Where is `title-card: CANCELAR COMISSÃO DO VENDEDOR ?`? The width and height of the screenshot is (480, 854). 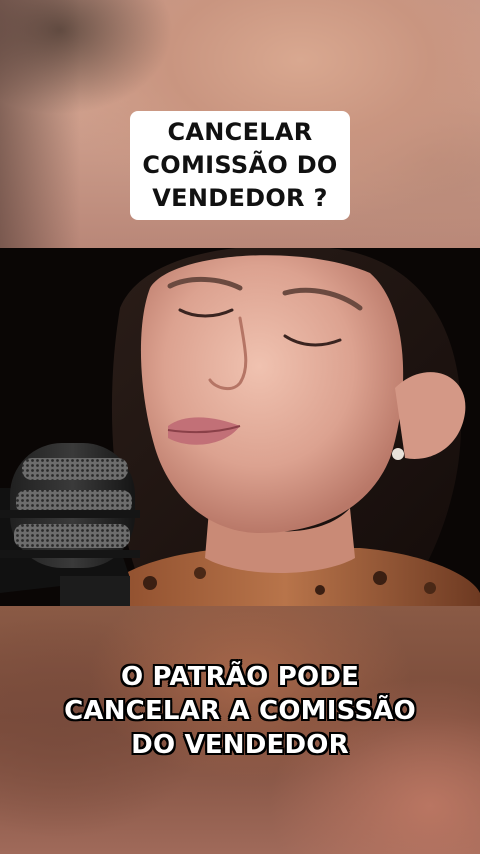 title-card: CANCELAR COMISSÃO DO VENDEDOR ? is located at coordinates (240, 165).